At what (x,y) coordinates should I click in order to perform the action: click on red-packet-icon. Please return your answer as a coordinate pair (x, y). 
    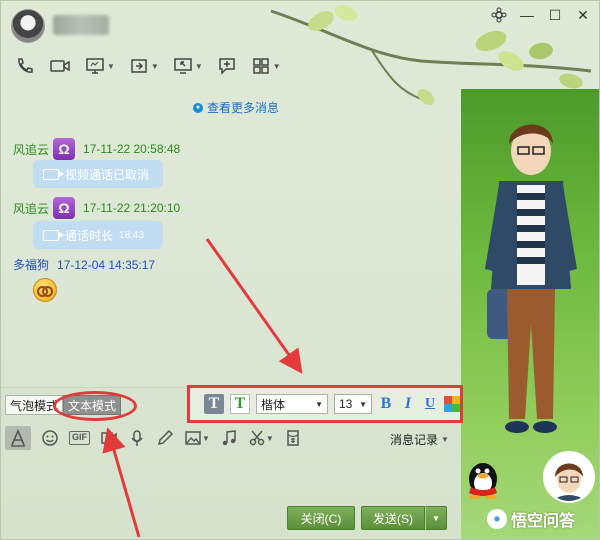
    Looking at the image, I should click on (293, 438).